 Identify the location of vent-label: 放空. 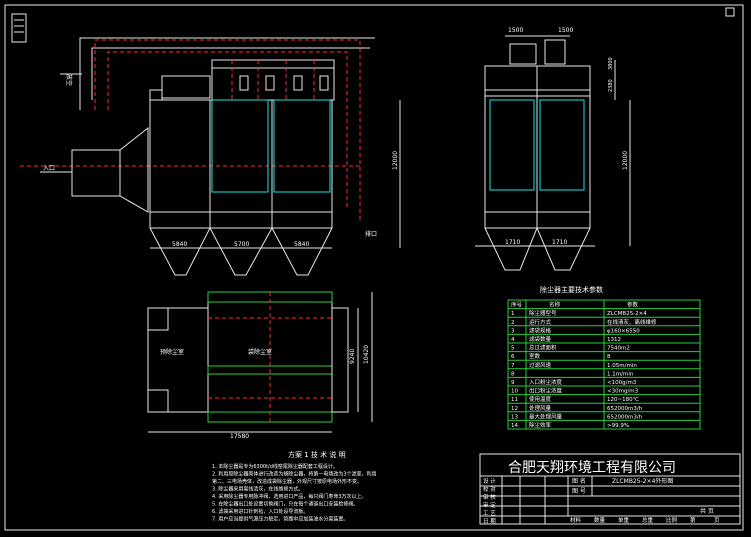
(69, 80).